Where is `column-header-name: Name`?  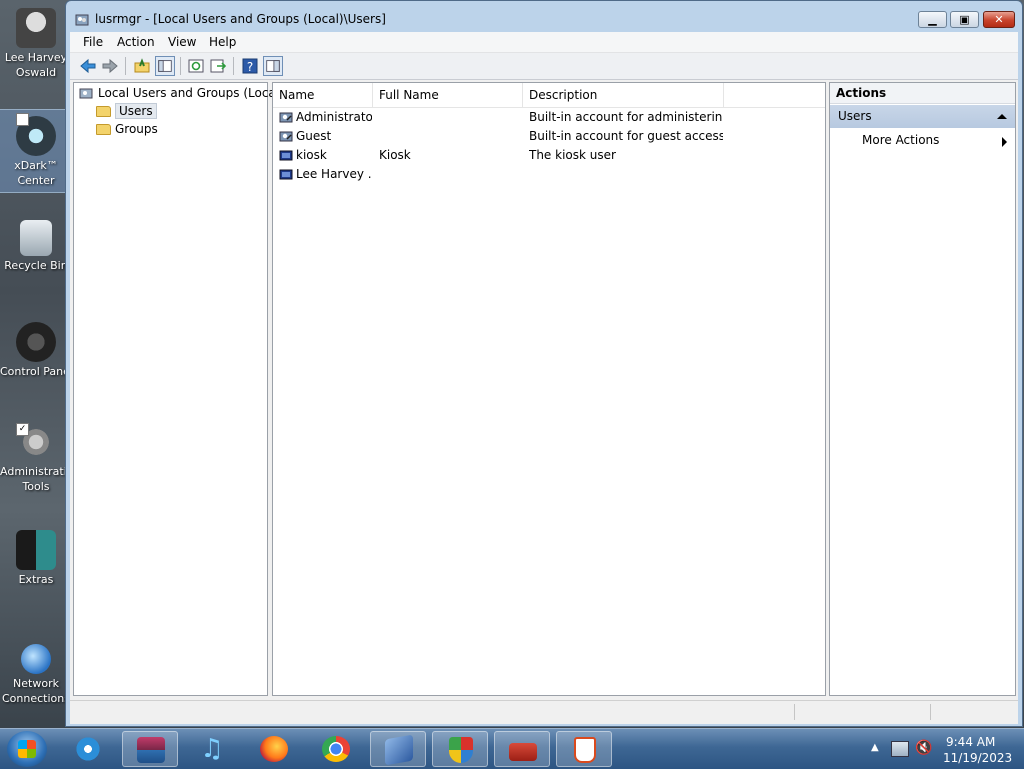 column-header-name: Name is located at coordinates (323, 95).